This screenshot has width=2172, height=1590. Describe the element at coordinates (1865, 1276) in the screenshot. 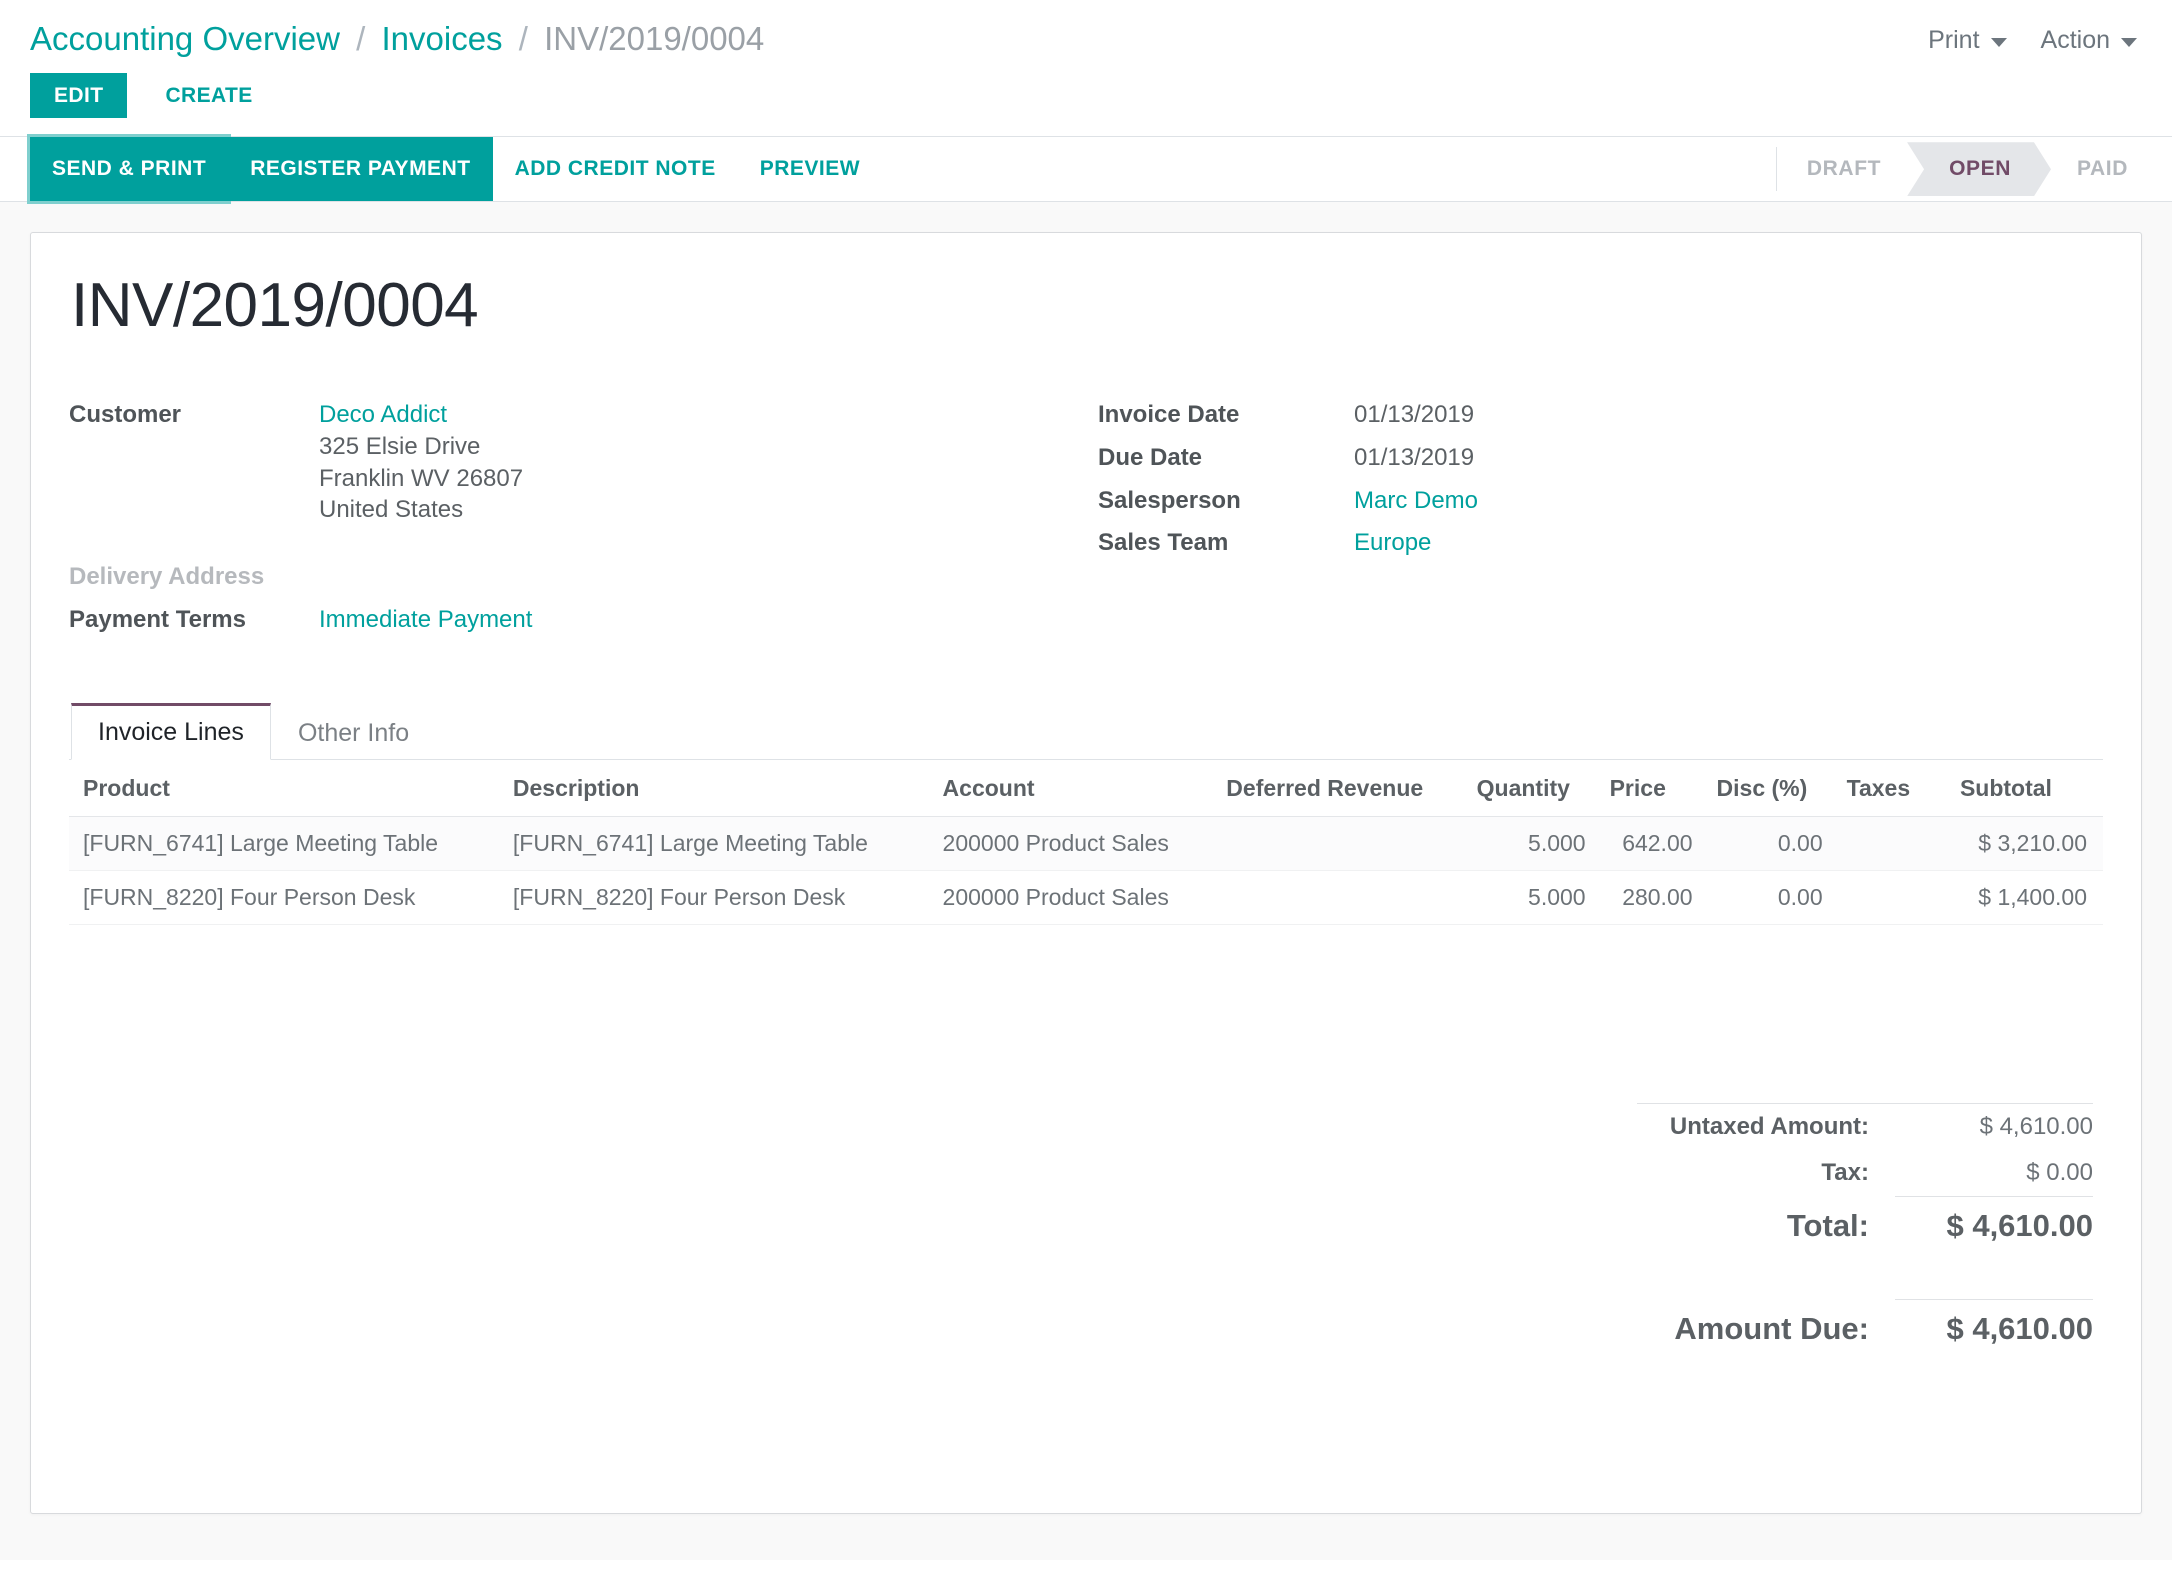

I see `totals-gap` at that location.